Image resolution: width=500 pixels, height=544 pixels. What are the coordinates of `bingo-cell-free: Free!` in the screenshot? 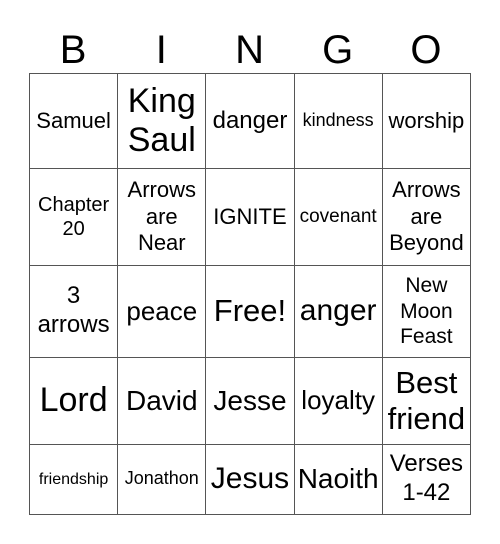 It's located at (250, 311).